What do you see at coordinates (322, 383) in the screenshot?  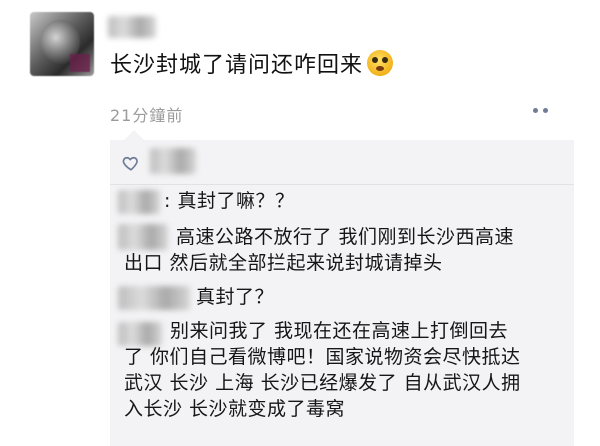 I see `comment-line: 武汉 长沙 上海 长沙已经爆发了 自从武汉人拥` at bounding box center [322, 383].